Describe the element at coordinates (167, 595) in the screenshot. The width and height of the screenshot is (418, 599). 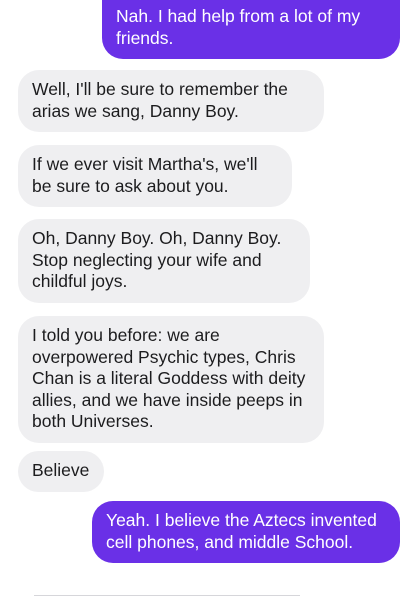
I see `composer-divider` at that location.